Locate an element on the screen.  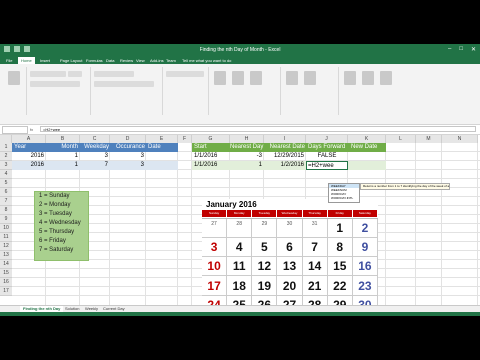
cell-g3: 1/1/2016 is located at coordinates (211, 165).